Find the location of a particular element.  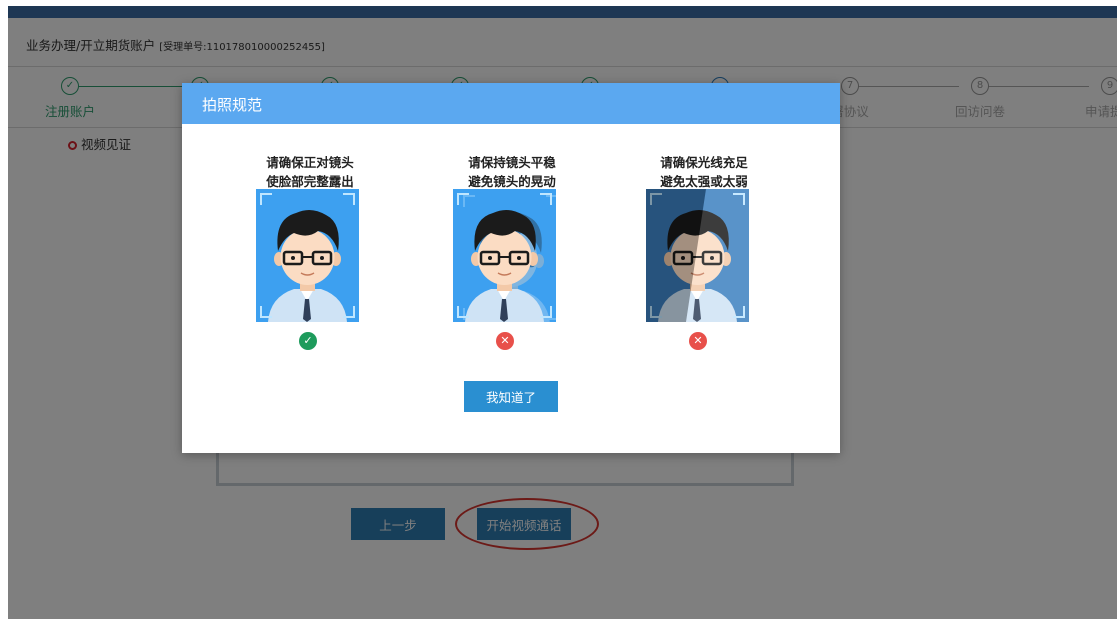

rule-3-text: 请确保光线充足 避免太强或太弱 is located at coordinates (704, 172).